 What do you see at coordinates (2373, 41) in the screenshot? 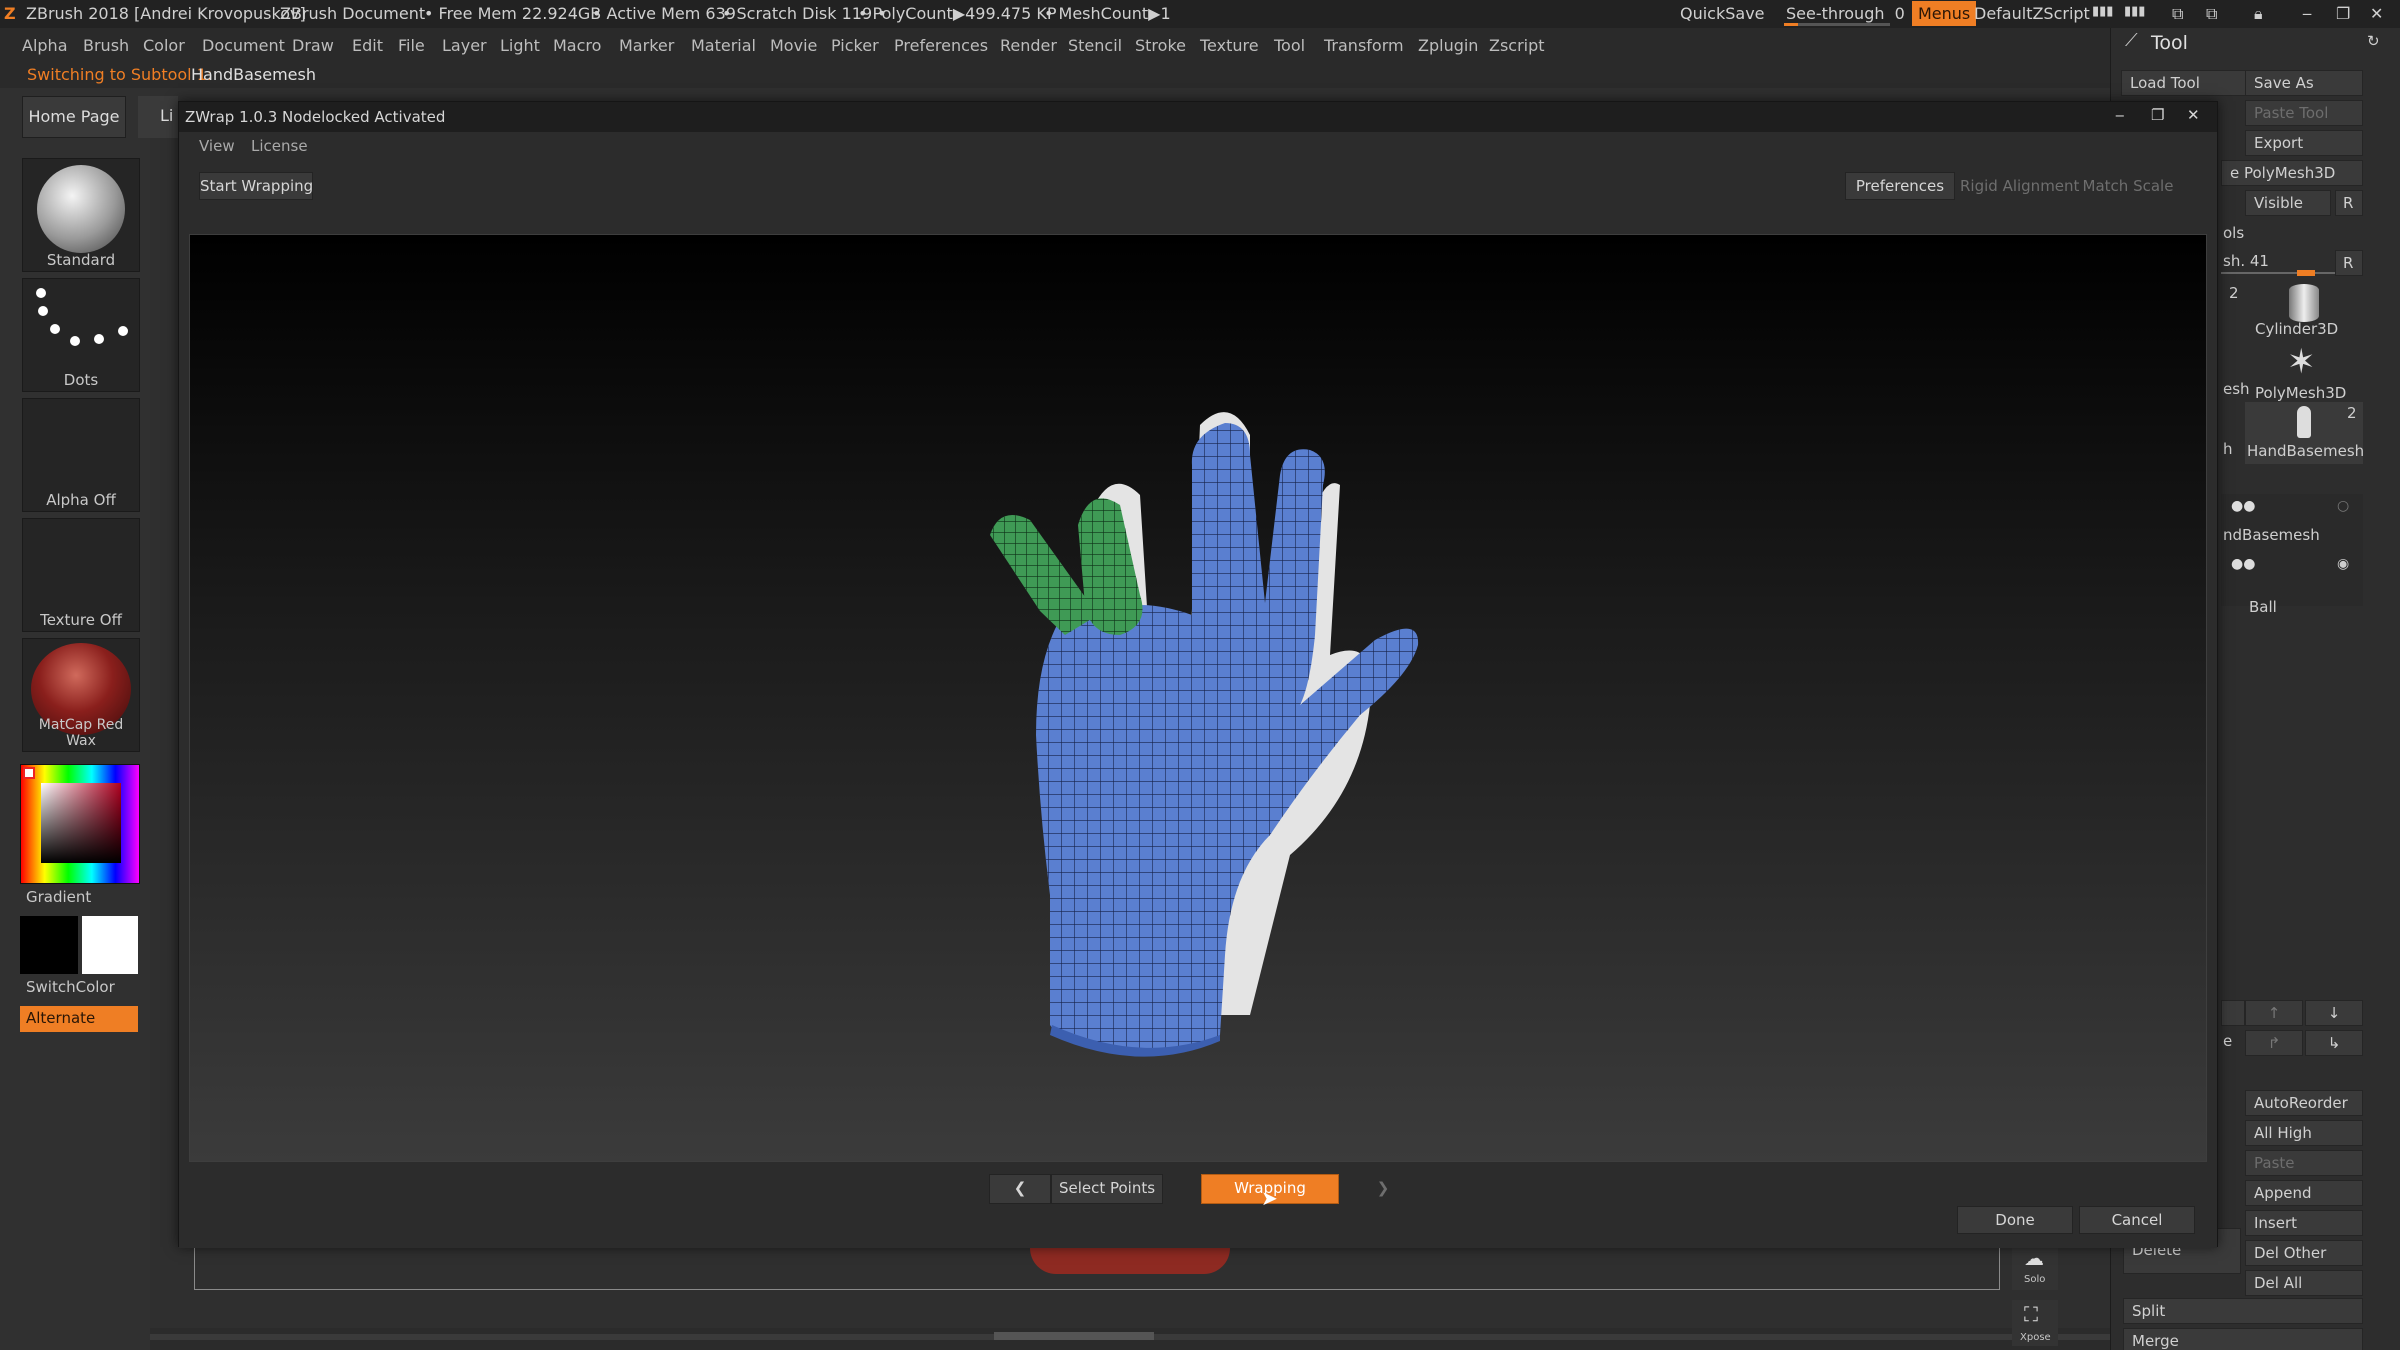
I see `palette-refresh-icon: ↻` at bounding box center [2373, 41].